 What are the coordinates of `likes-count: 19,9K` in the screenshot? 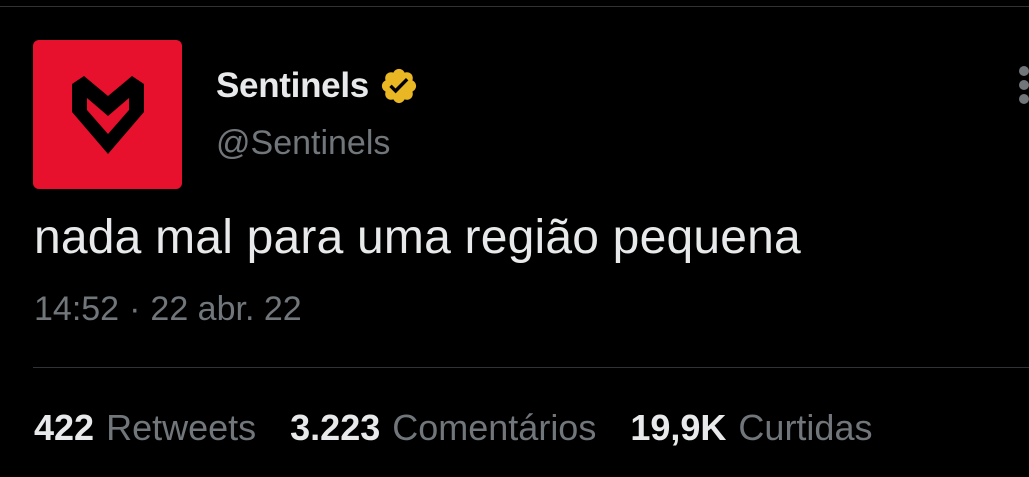 It's located at (678, 427).